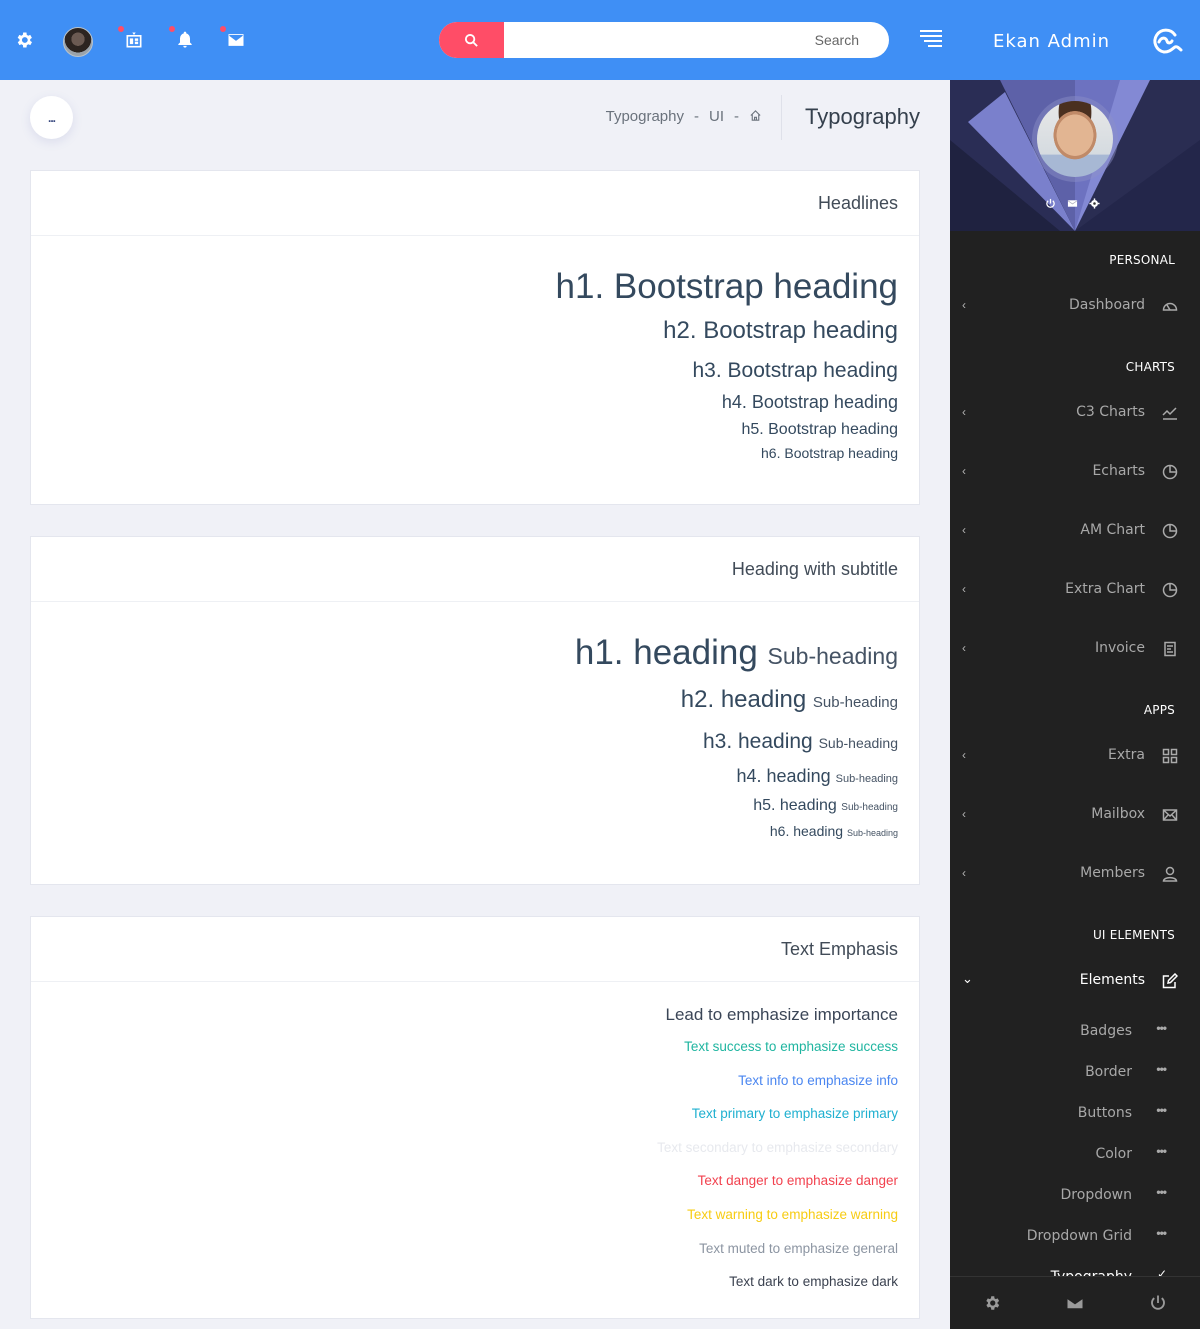 The width and height of the screenshot is (1200, 1329). What do you see at coordinates (1108, 1072) in the screenshot?
I see `sidebar-subitem-label: Border` at bounding box center [1108, 1072].